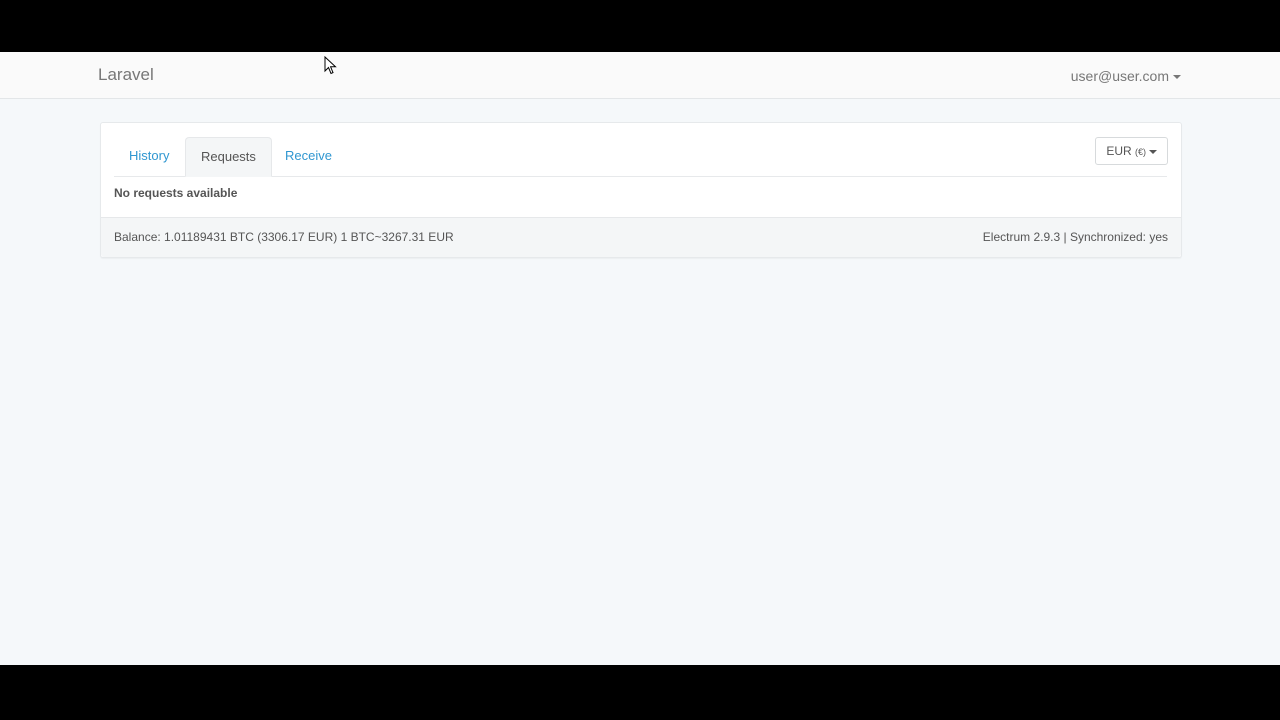 Image resolution: width=1280 pixels, height=720 pixels. Describe the element at coordinates (149, 156) in the screenshot. I see `tab-history: History` at that location.